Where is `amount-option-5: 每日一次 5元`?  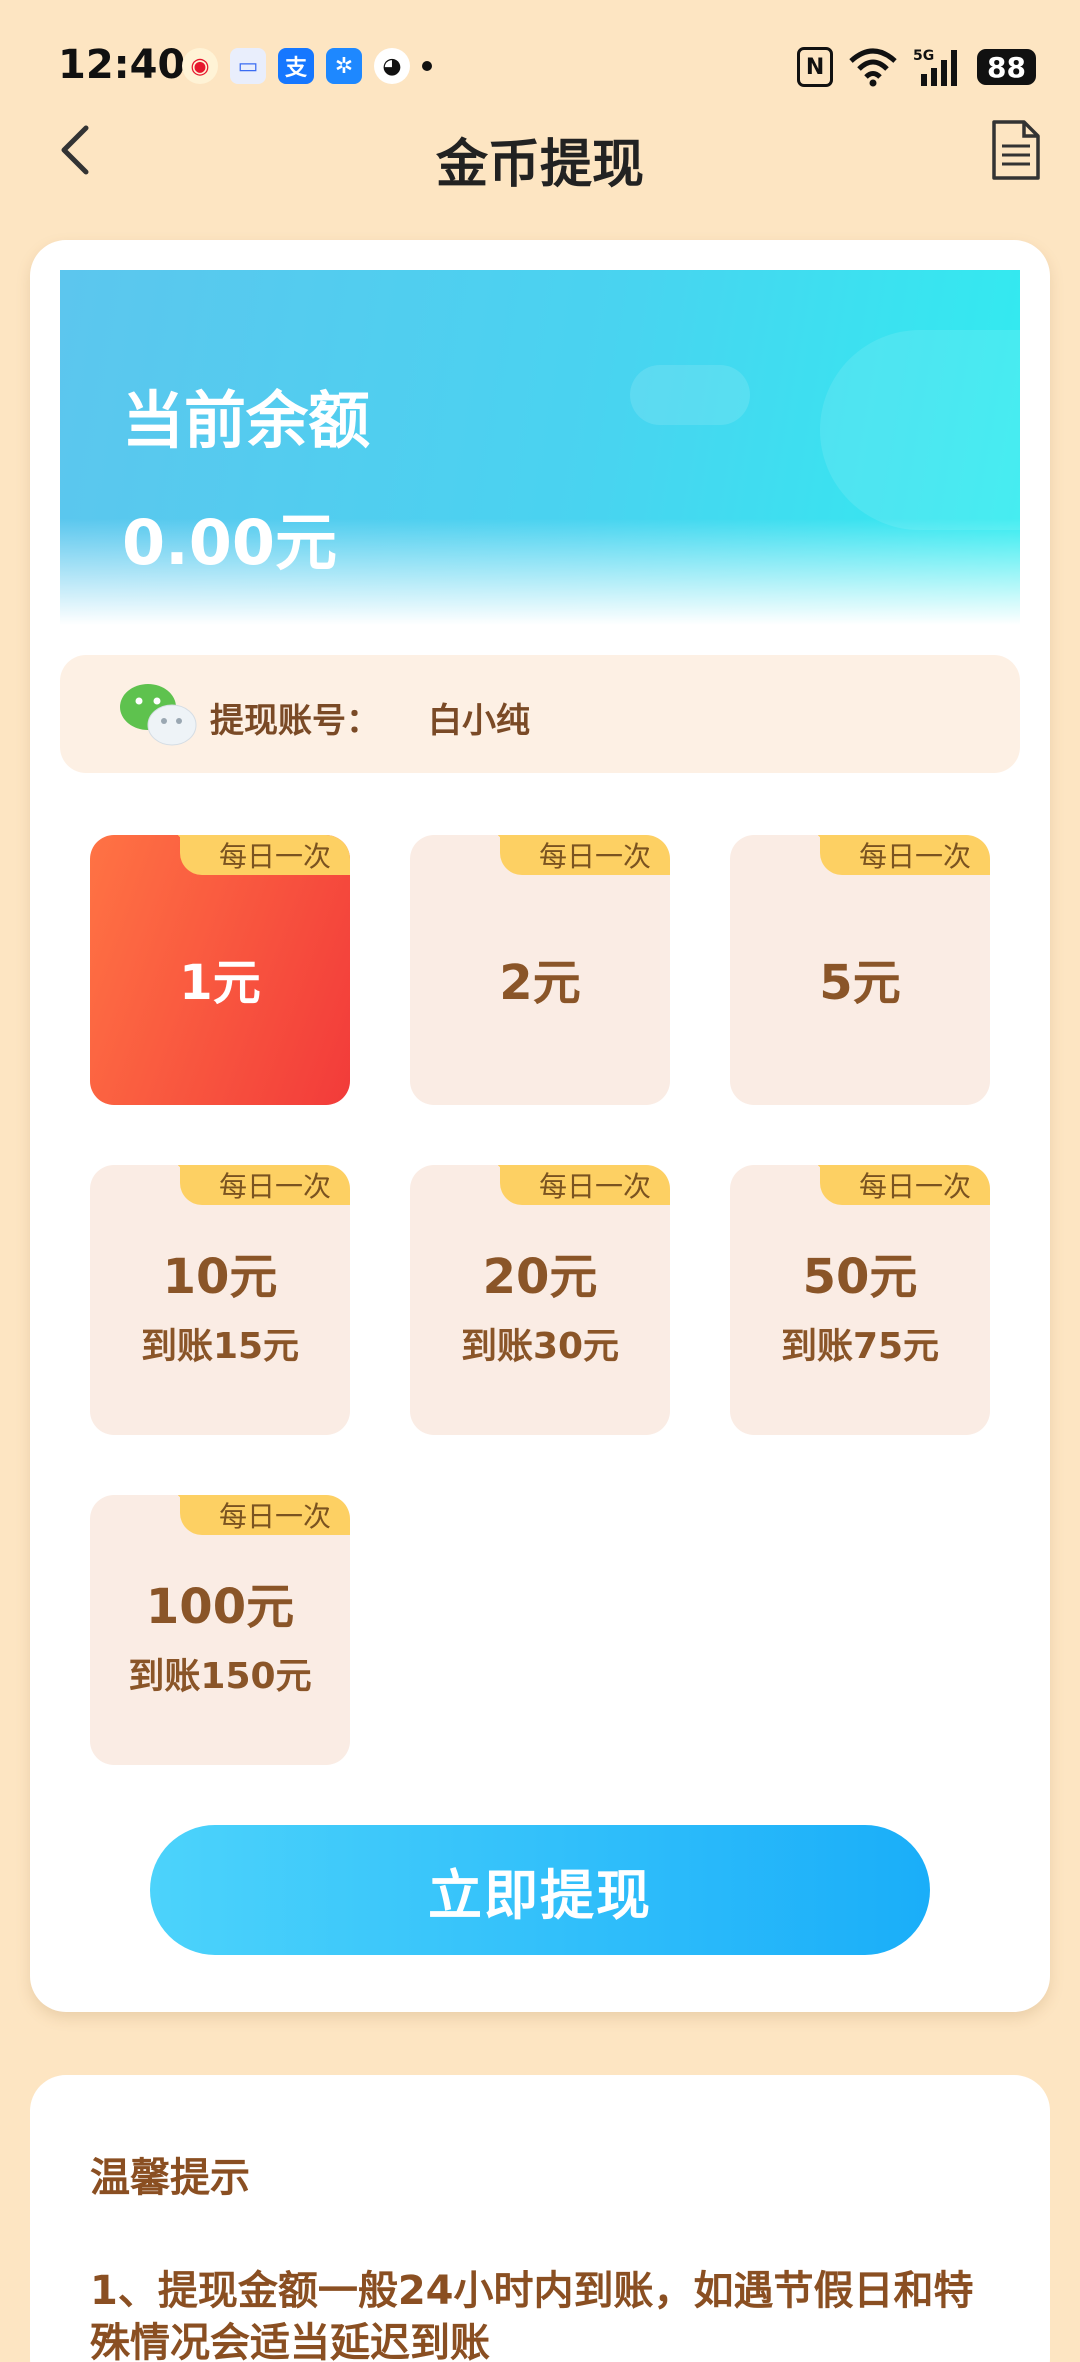
amount-option-5: 每日一次 5元 is located at coordinates (860, 970).